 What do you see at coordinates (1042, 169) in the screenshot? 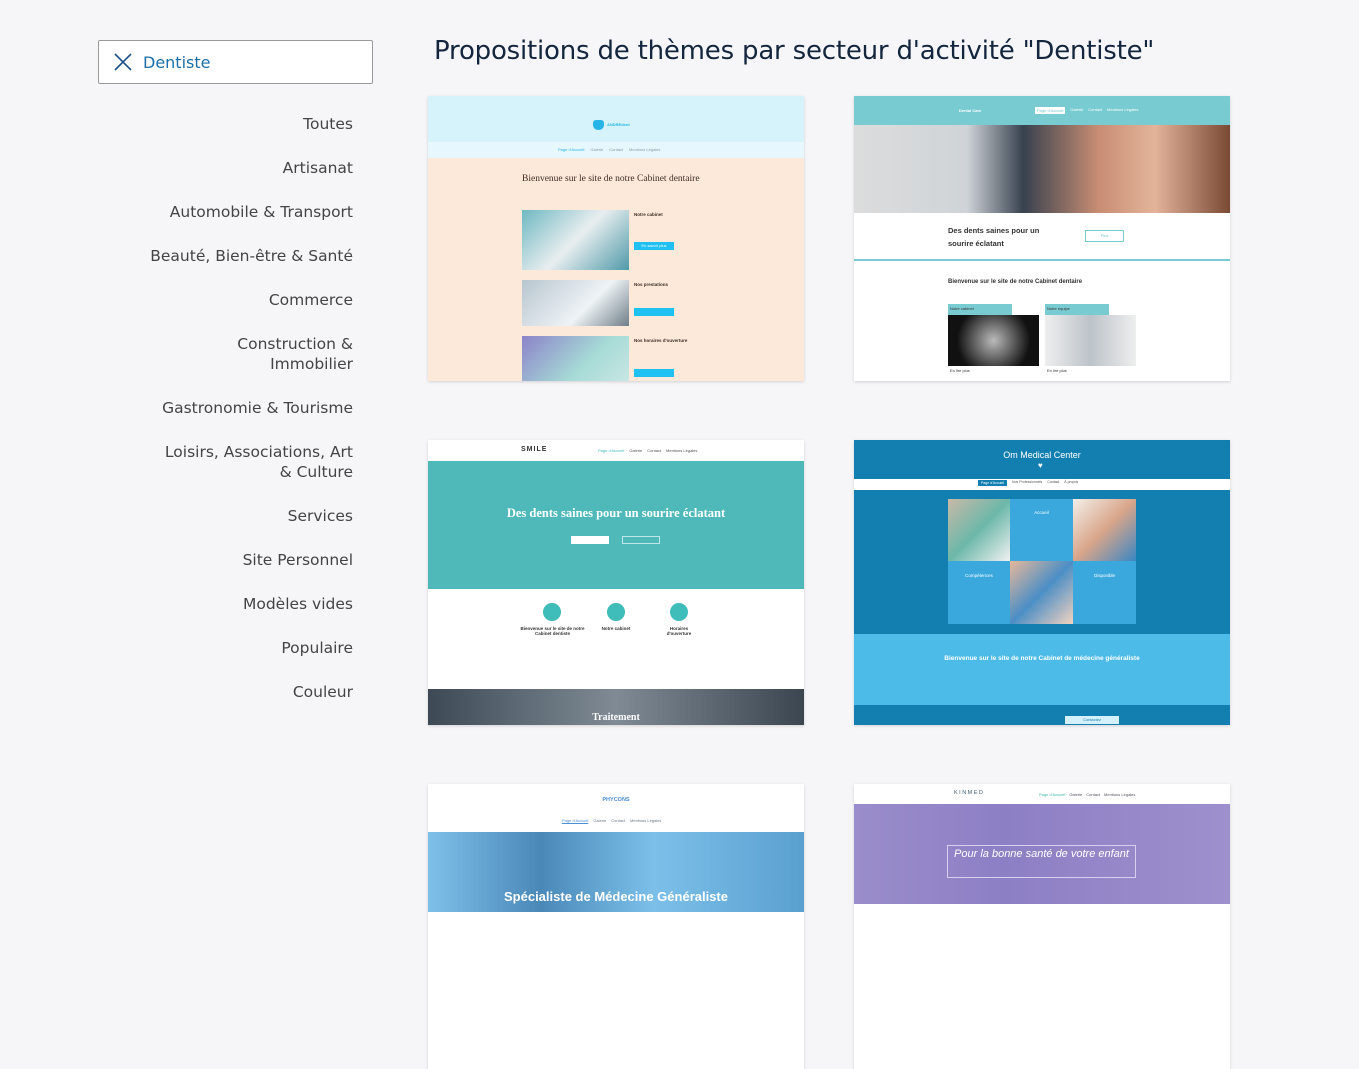
I see `hero-image` at bounding box center [1042, 169].